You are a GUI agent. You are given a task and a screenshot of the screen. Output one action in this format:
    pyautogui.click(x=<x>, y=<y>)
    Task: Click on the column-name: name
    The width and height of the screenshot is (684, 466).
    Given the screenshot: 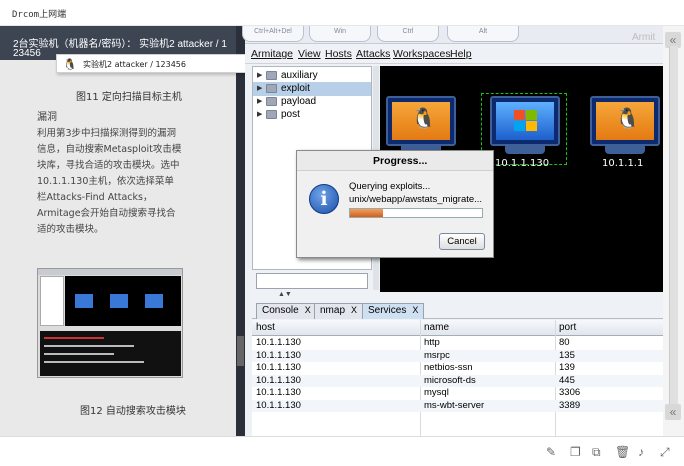 What is the action you would take?
    pyautogui.click(x=436, y=327)
    